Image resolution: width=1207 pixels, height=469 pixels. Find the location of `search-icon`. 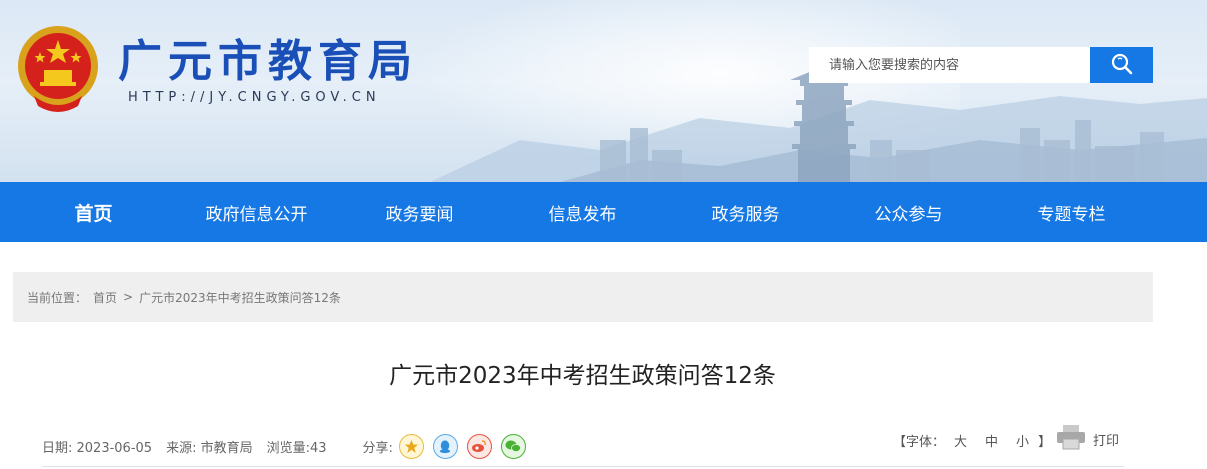

search-icon is located at coordinates (1122, 65).